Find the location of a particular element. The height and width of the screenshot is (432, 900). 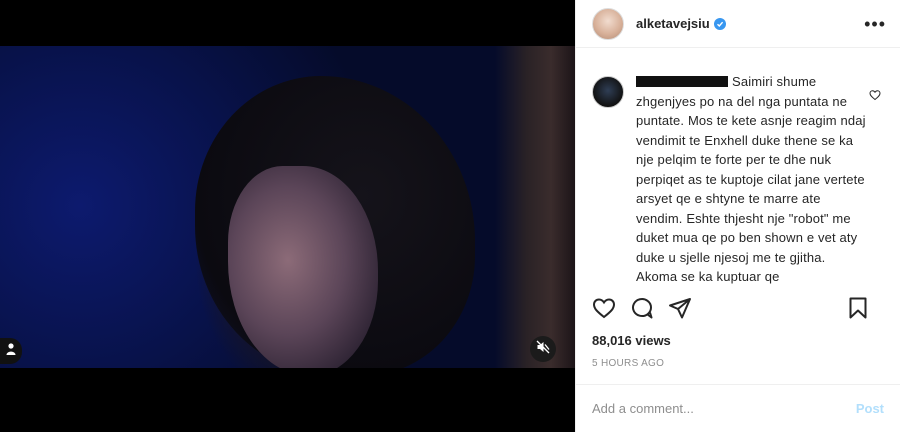

author-avatar is located at coordinates (608, 23).